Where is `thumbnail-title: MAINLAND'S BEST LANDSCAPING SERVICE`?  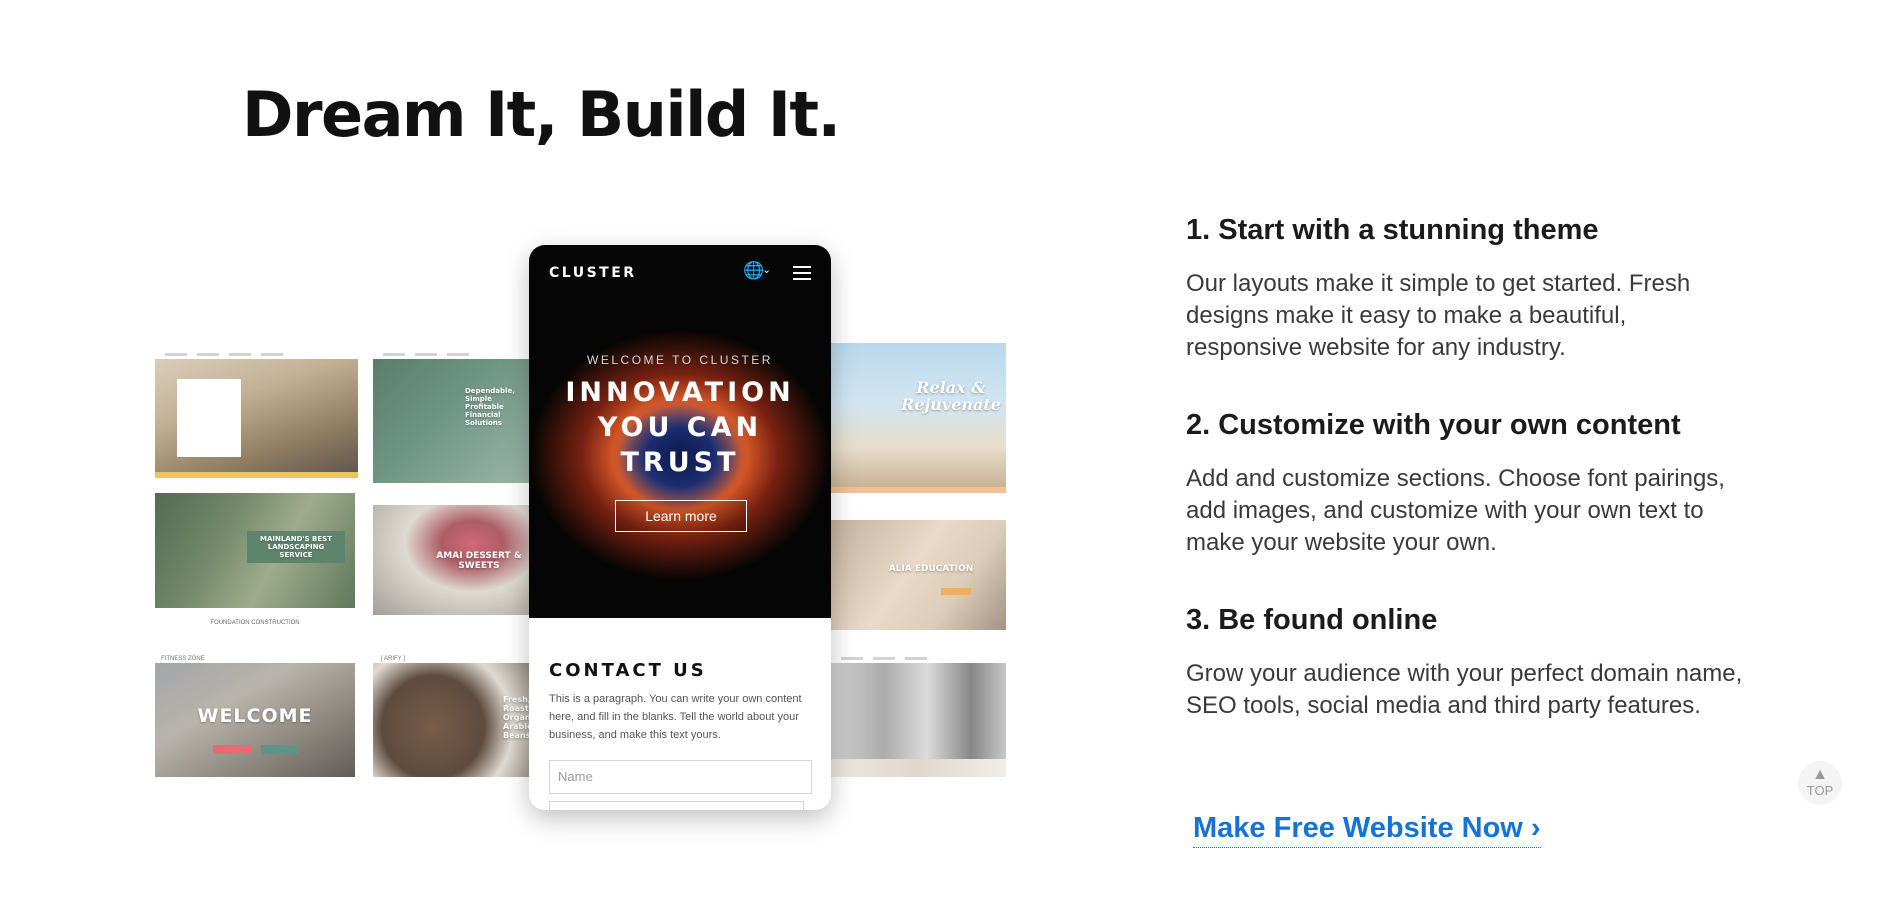 thumbnail-title: MAINLAND'S BEST LANDSCAPING SERVICE is located at coordinates (296, 547).